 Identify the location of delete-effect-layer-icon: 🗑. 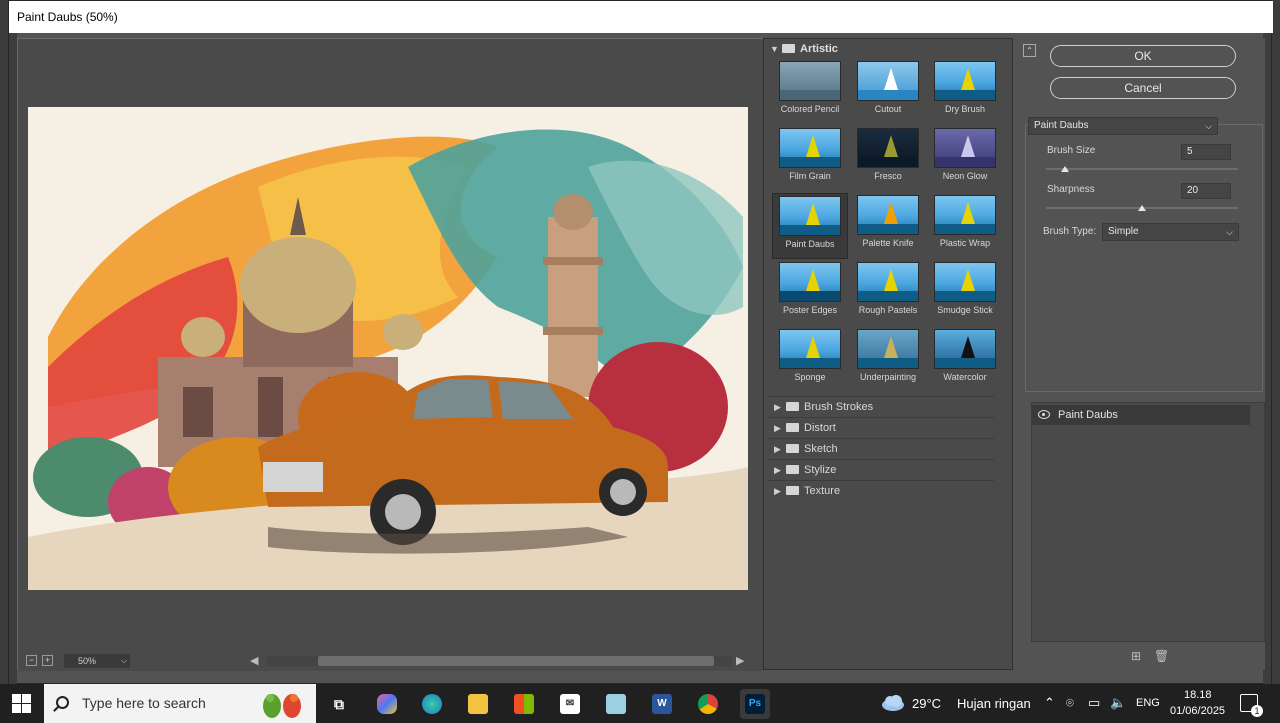
(1161, 656).